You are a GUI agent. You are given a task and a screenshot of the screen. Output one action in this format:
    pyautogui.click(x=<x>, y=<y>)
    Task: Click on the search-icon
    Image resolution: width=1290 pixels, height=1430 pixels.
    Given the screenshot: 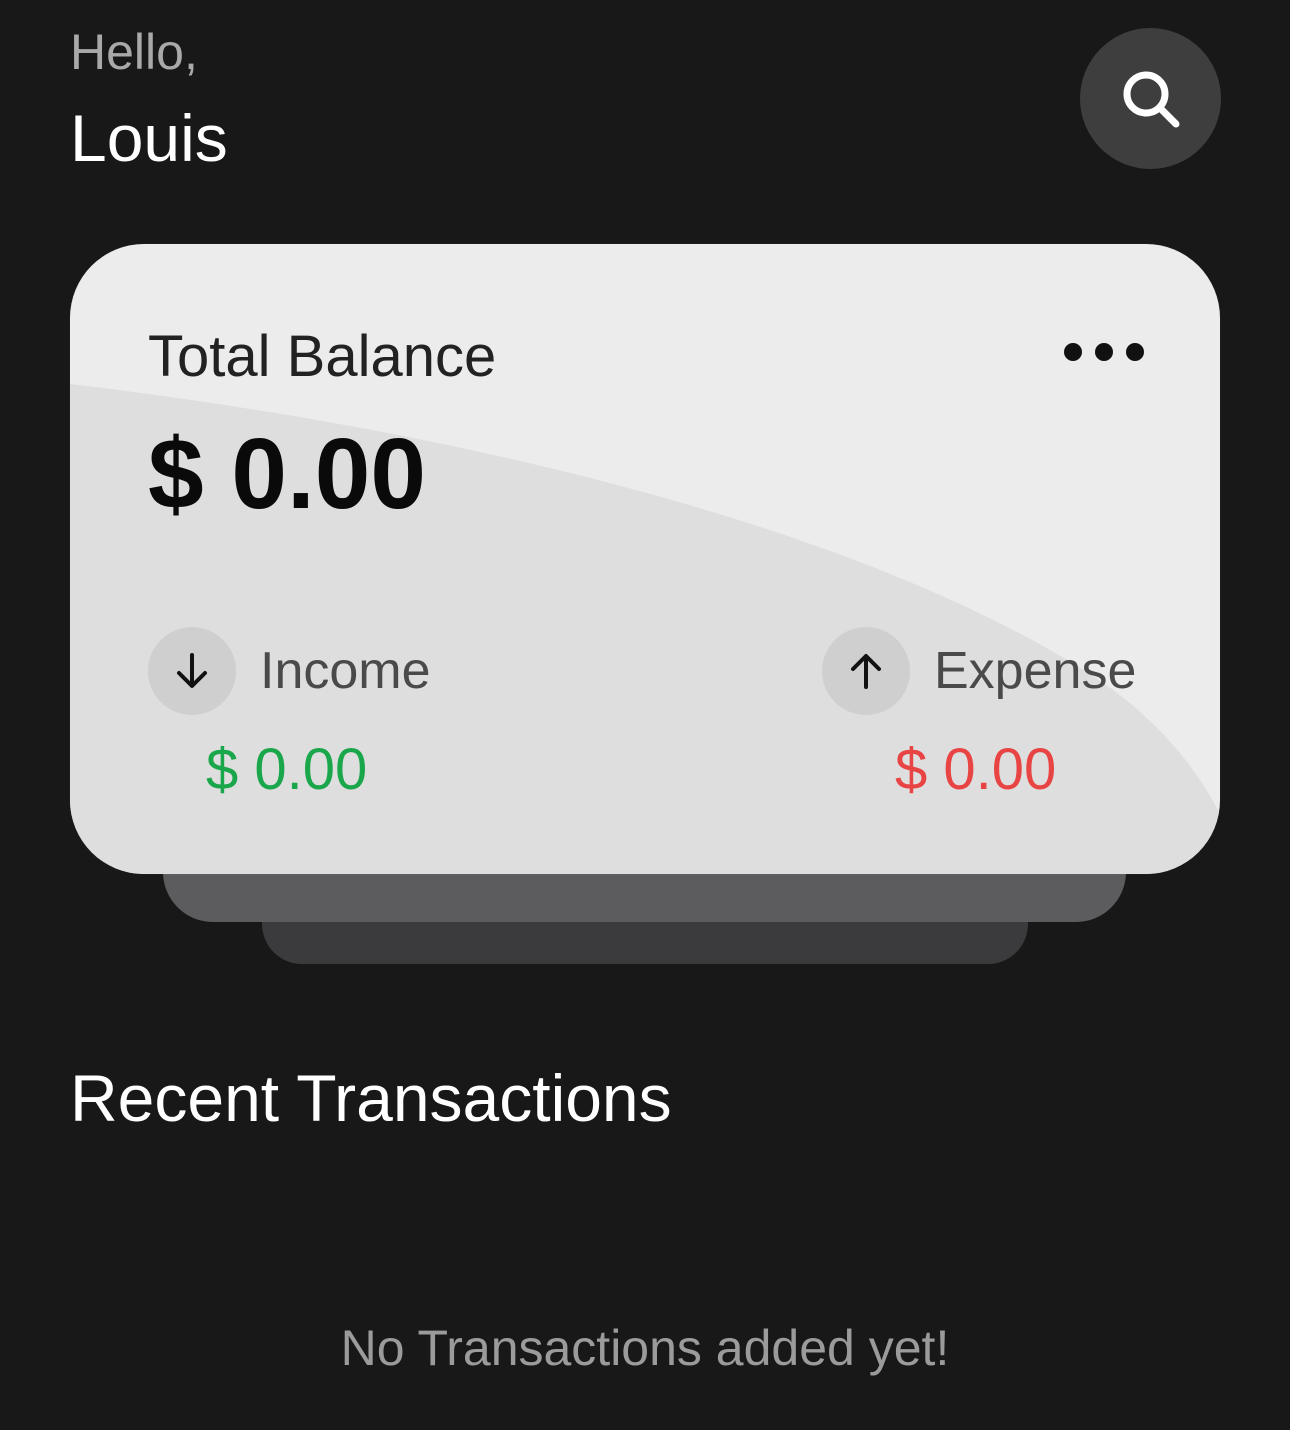 What is the action you would take?
    pyautogui.click(x=1151, y=99)
    